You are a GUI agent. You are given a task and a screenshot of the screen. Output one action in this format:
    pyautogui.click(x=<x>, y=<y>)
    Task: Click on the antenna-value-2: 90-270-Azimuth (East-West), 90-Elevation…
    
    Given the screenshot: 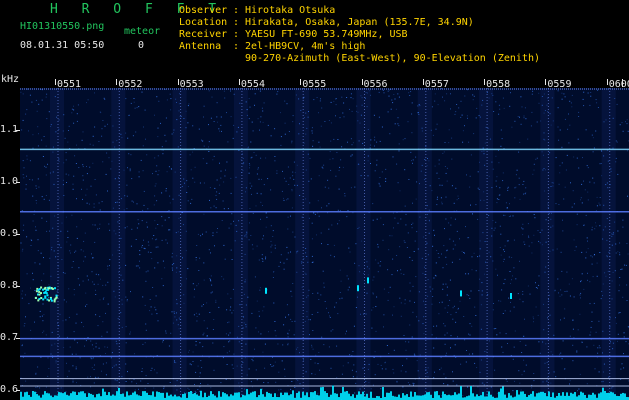 What is the action you would take?
    pyautogui.click(x=393, y=58)
    